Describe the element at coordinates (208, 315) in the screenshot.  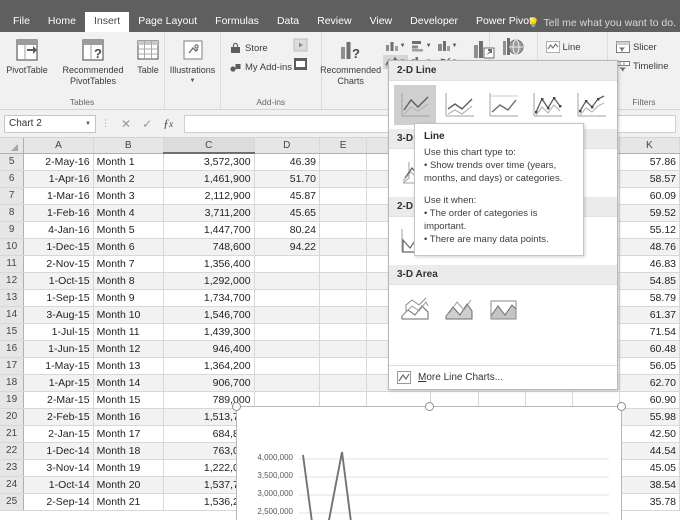
I see `cell-c14: 1,546,700` at that location.